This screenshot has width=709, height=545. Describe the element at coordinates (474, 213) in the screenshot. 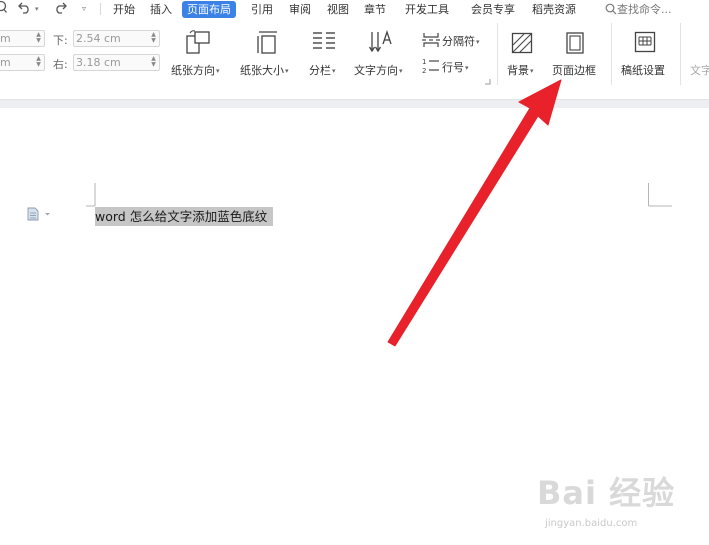

I see `red-arrow-annotation` at that location.